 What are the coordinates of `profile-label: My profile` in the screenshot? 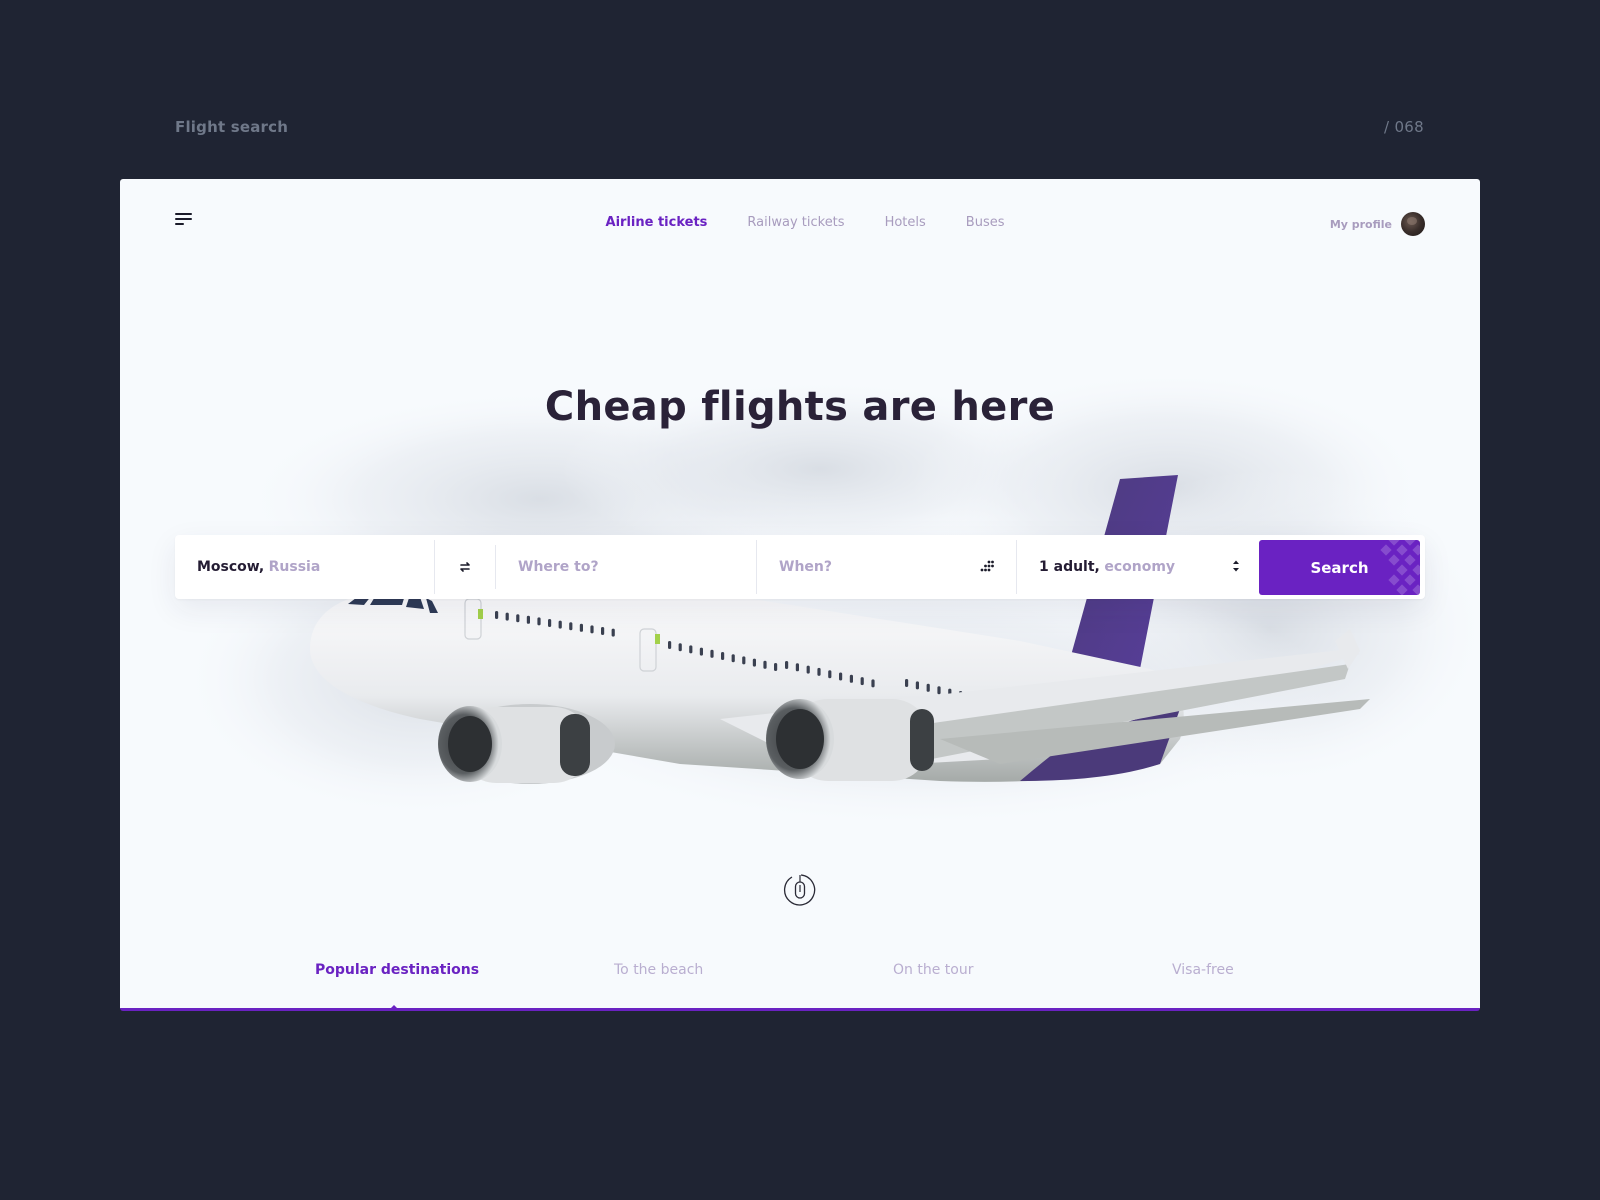 It's located at (1360, 224).